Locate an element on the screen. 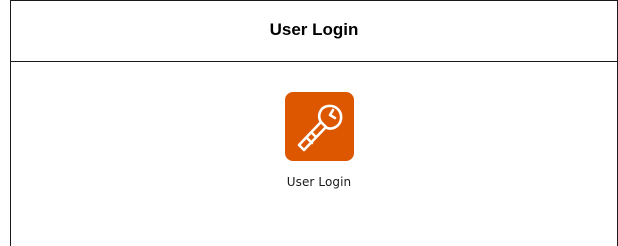 The height and width of the screenshot is (246, 618). key-icon is located at coordinates (320, 127).